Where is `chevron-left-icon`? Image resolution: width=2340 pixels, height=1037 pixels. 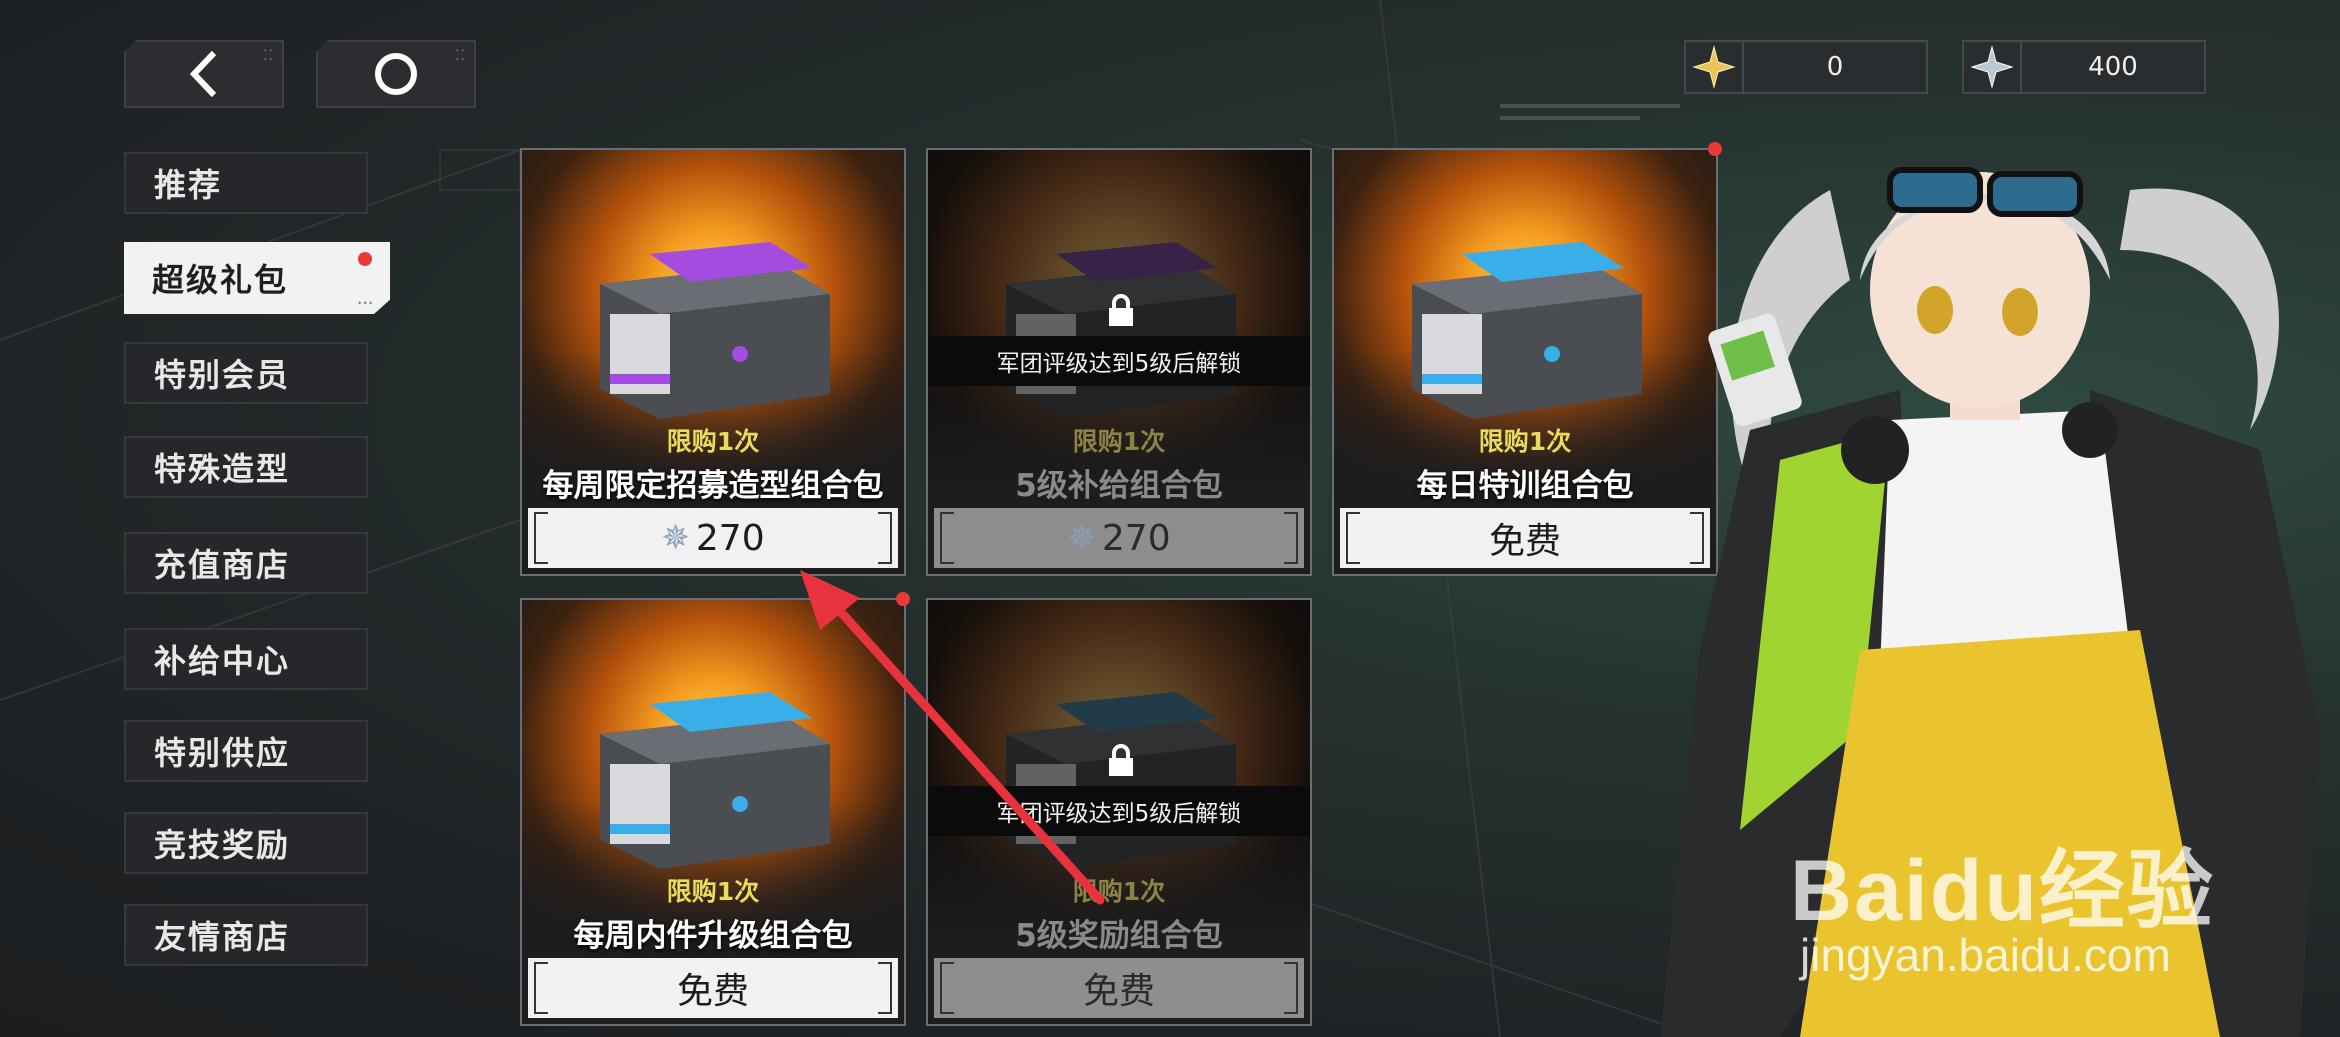 chevron-left-icon is located at coordinates (203, 74).